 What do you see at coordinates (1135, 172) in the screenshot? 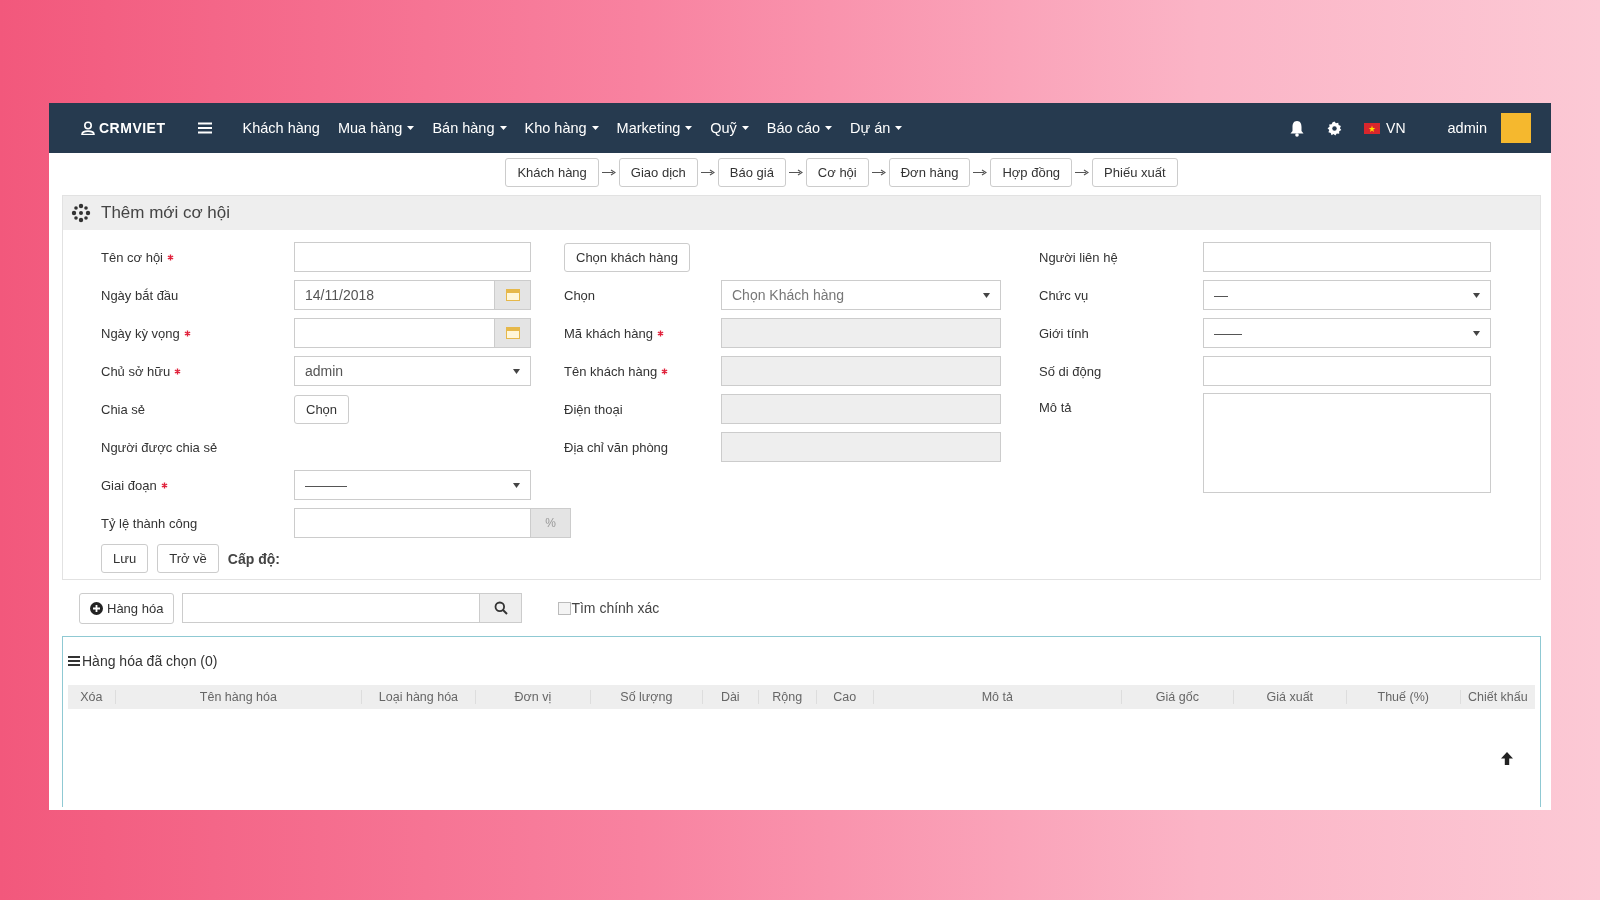
I see `step-button: Phiếu xuất` at bounding box center [1135, 172].